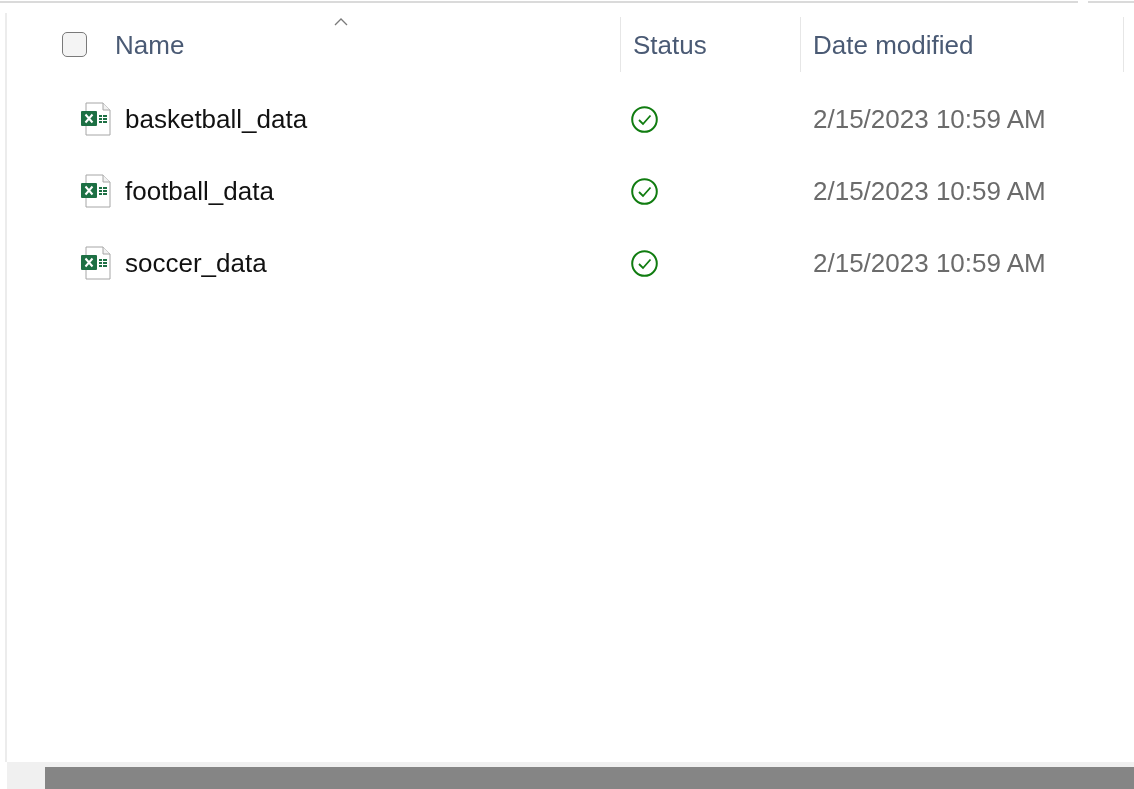 Image resolution: width=1134 pixels, height=789 pixels. I want to click on column-header: Status, so click(670, 44).